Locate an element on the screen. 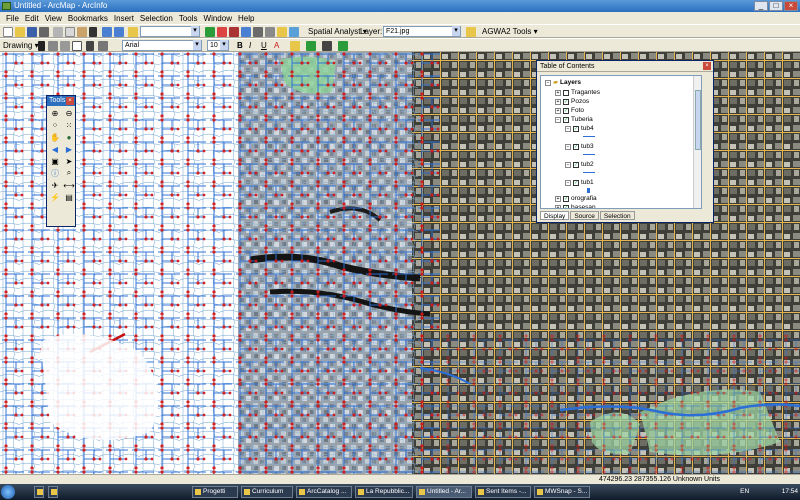  menu-view: View is located at coordinates (53, 18).